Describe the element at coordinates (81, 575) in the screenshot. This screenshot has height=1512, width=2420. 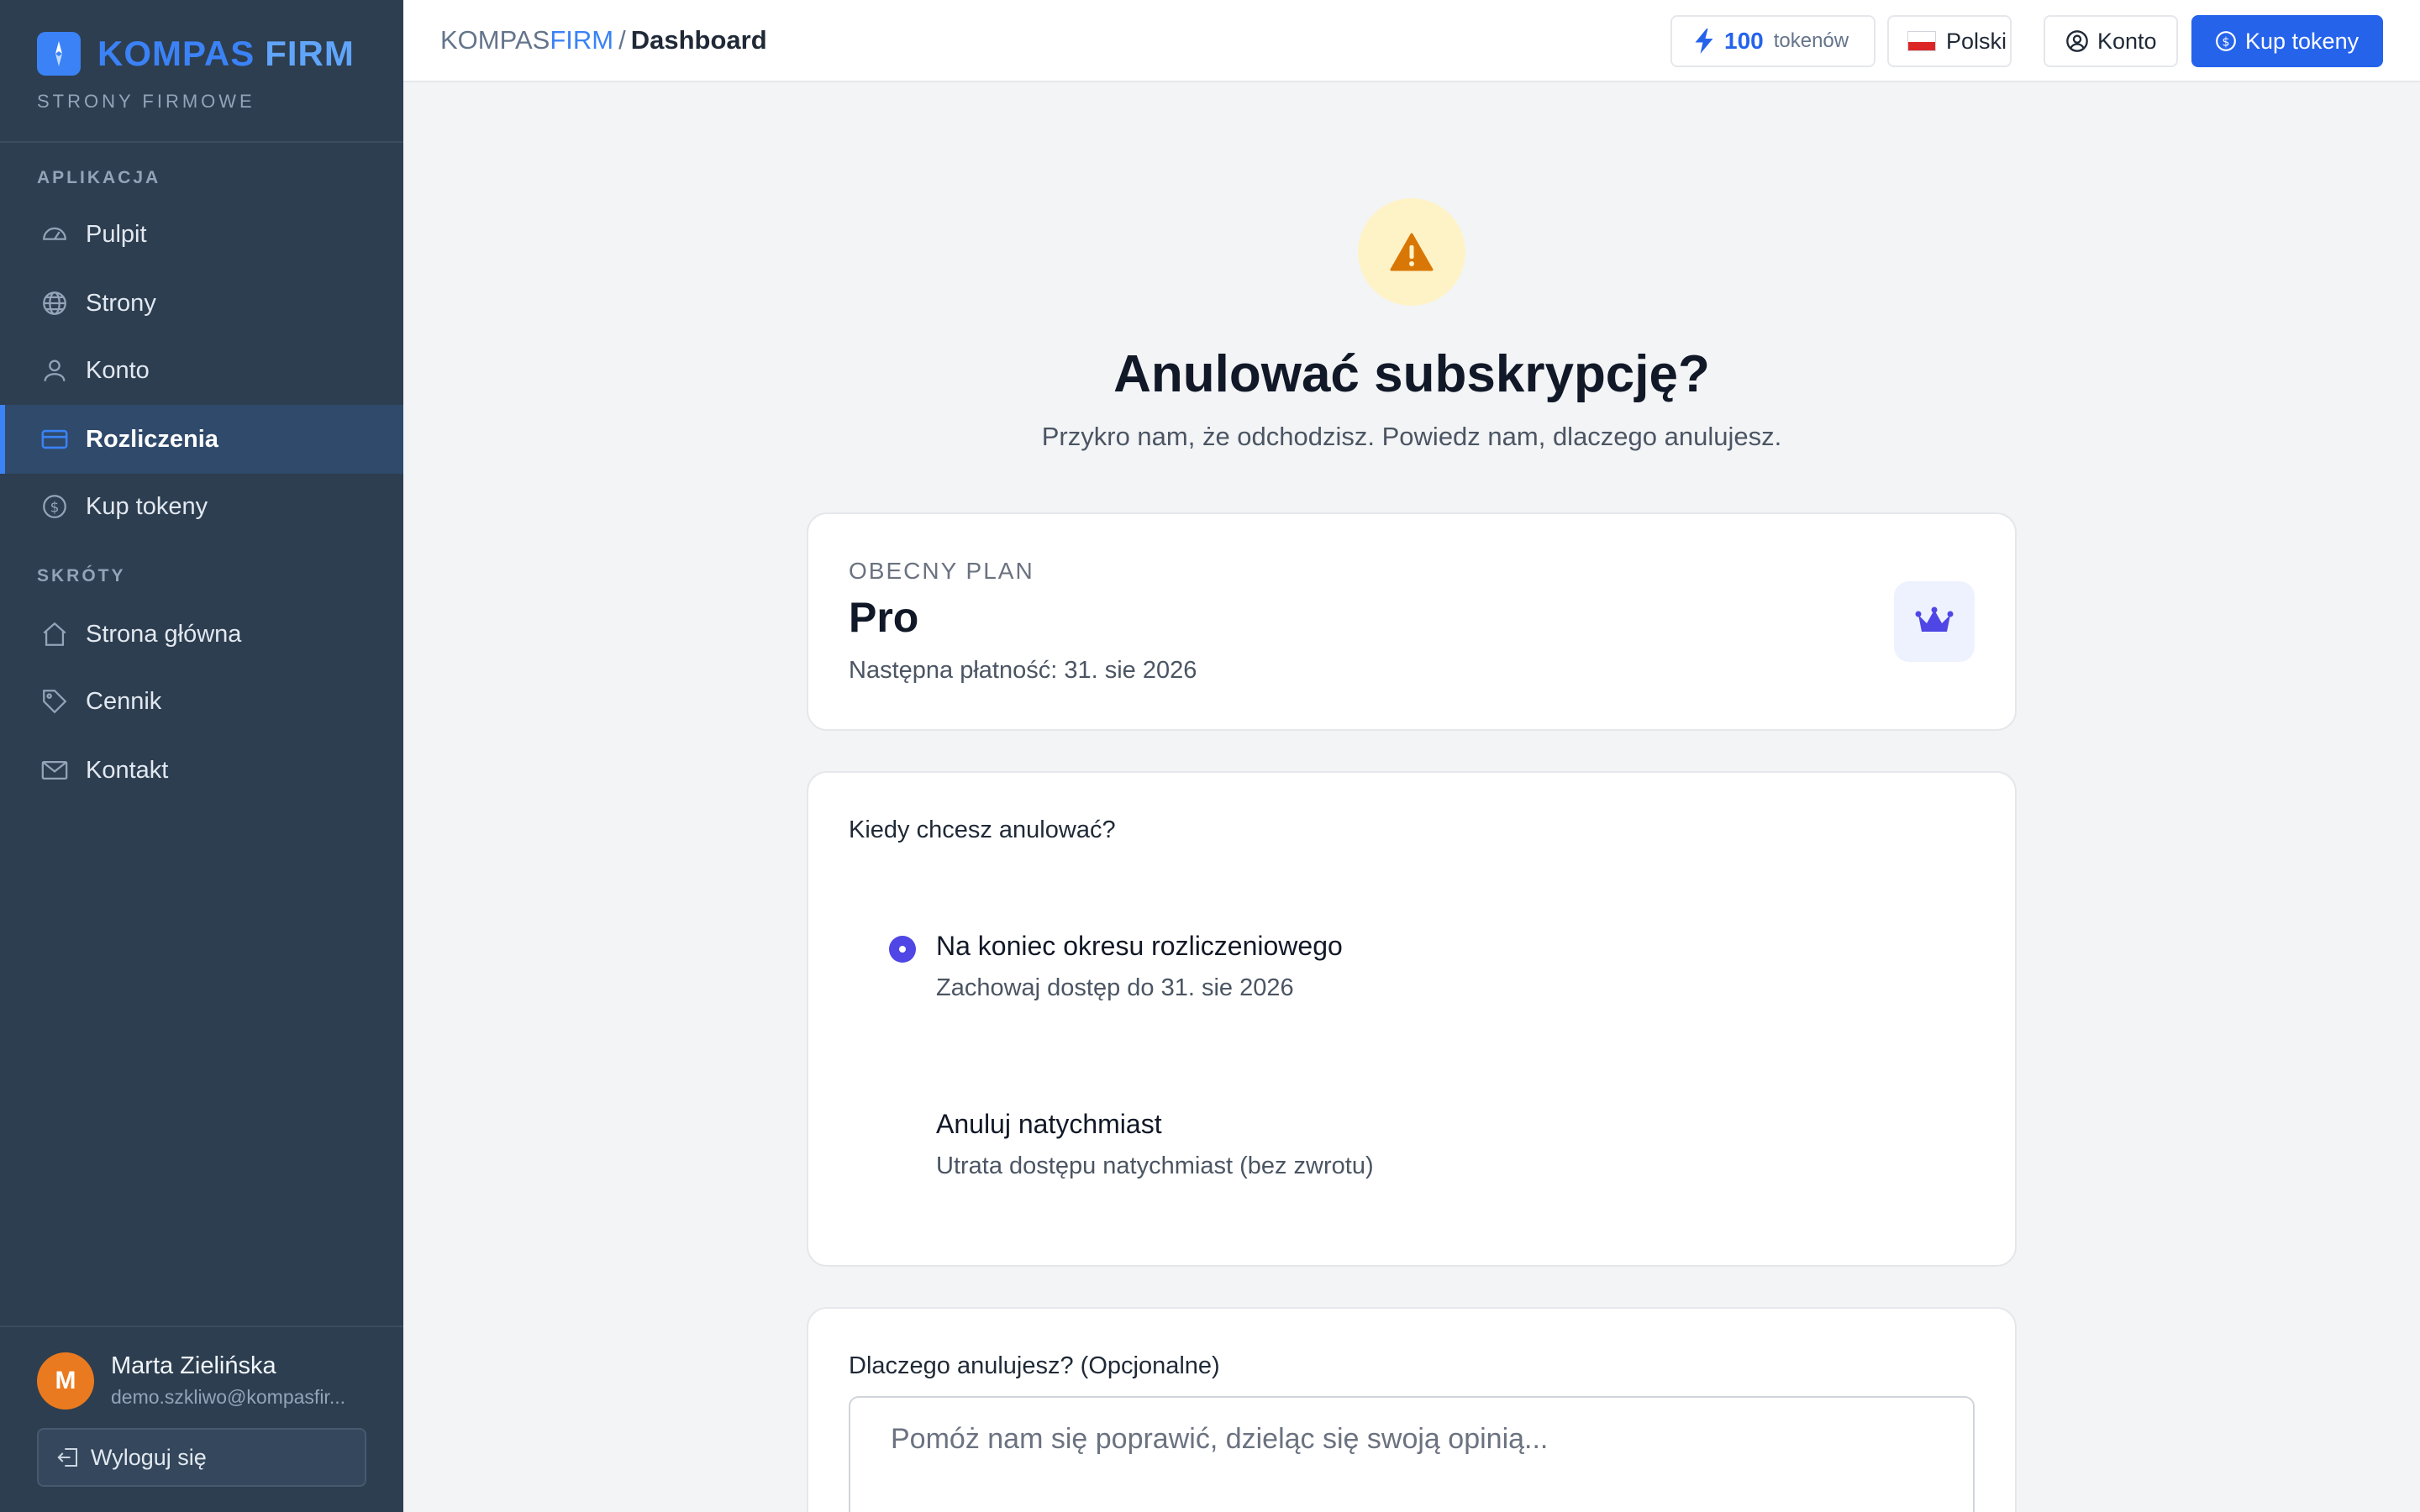
I see `section-label-shortcuts: SKRÓTY` at that location.